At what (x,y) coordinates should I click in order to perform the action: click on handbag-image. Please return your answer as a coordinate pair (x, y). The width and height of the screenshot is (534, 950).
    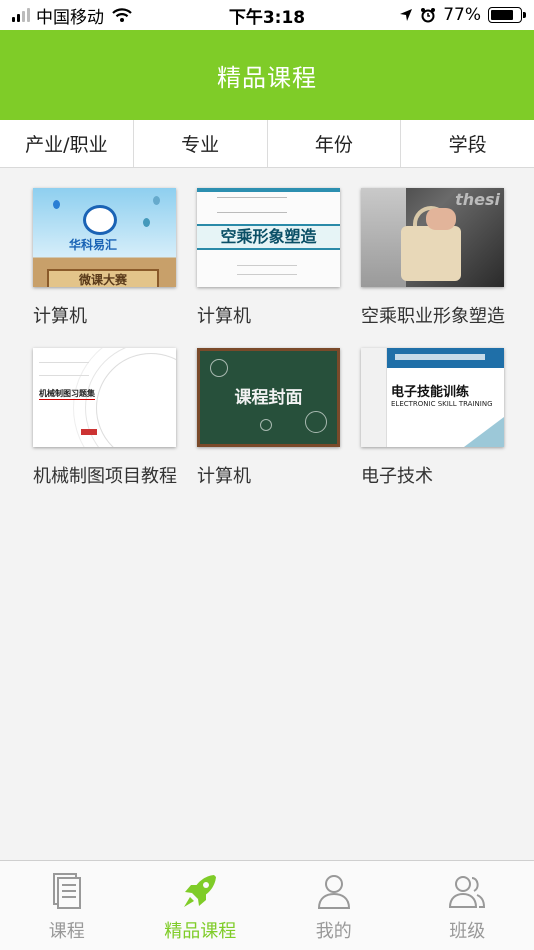
    Looking at the image, I should click on (431, 253).